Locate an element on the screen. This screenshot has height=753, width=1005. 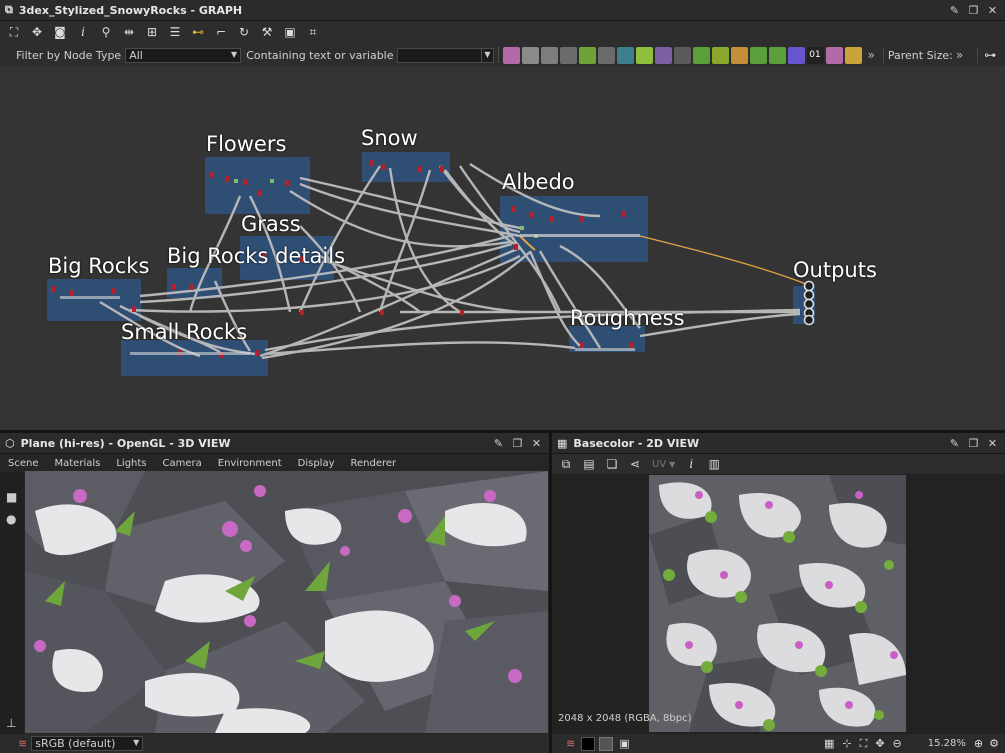
save-icon: ▤ is located at coordinates (589, 464).